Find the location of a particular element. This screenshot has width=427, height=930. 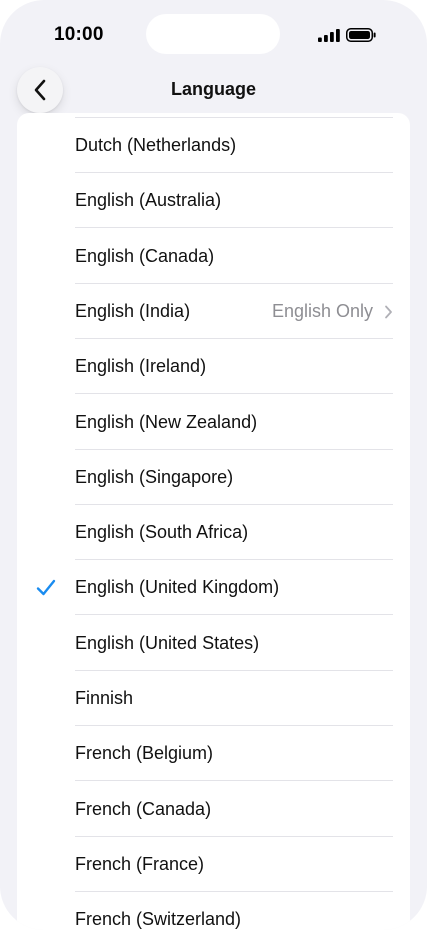

checkmark-icon is located at coordinates (46, 588).